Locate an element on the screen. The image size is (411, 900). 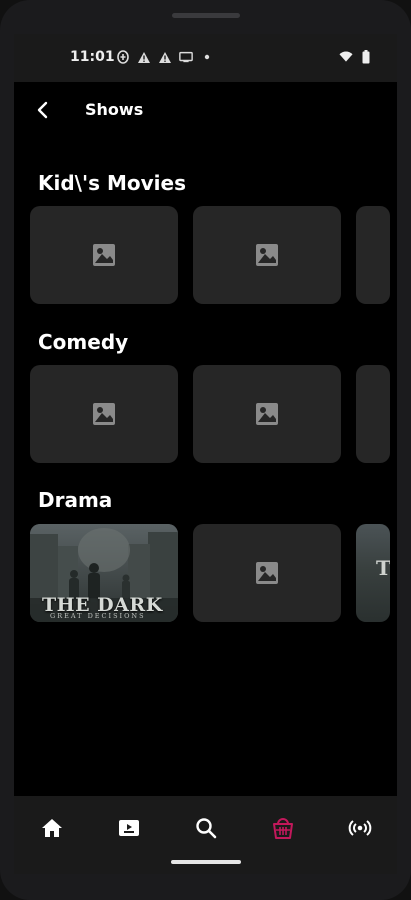
carousel-comedy is located at coordinates (213, 414).